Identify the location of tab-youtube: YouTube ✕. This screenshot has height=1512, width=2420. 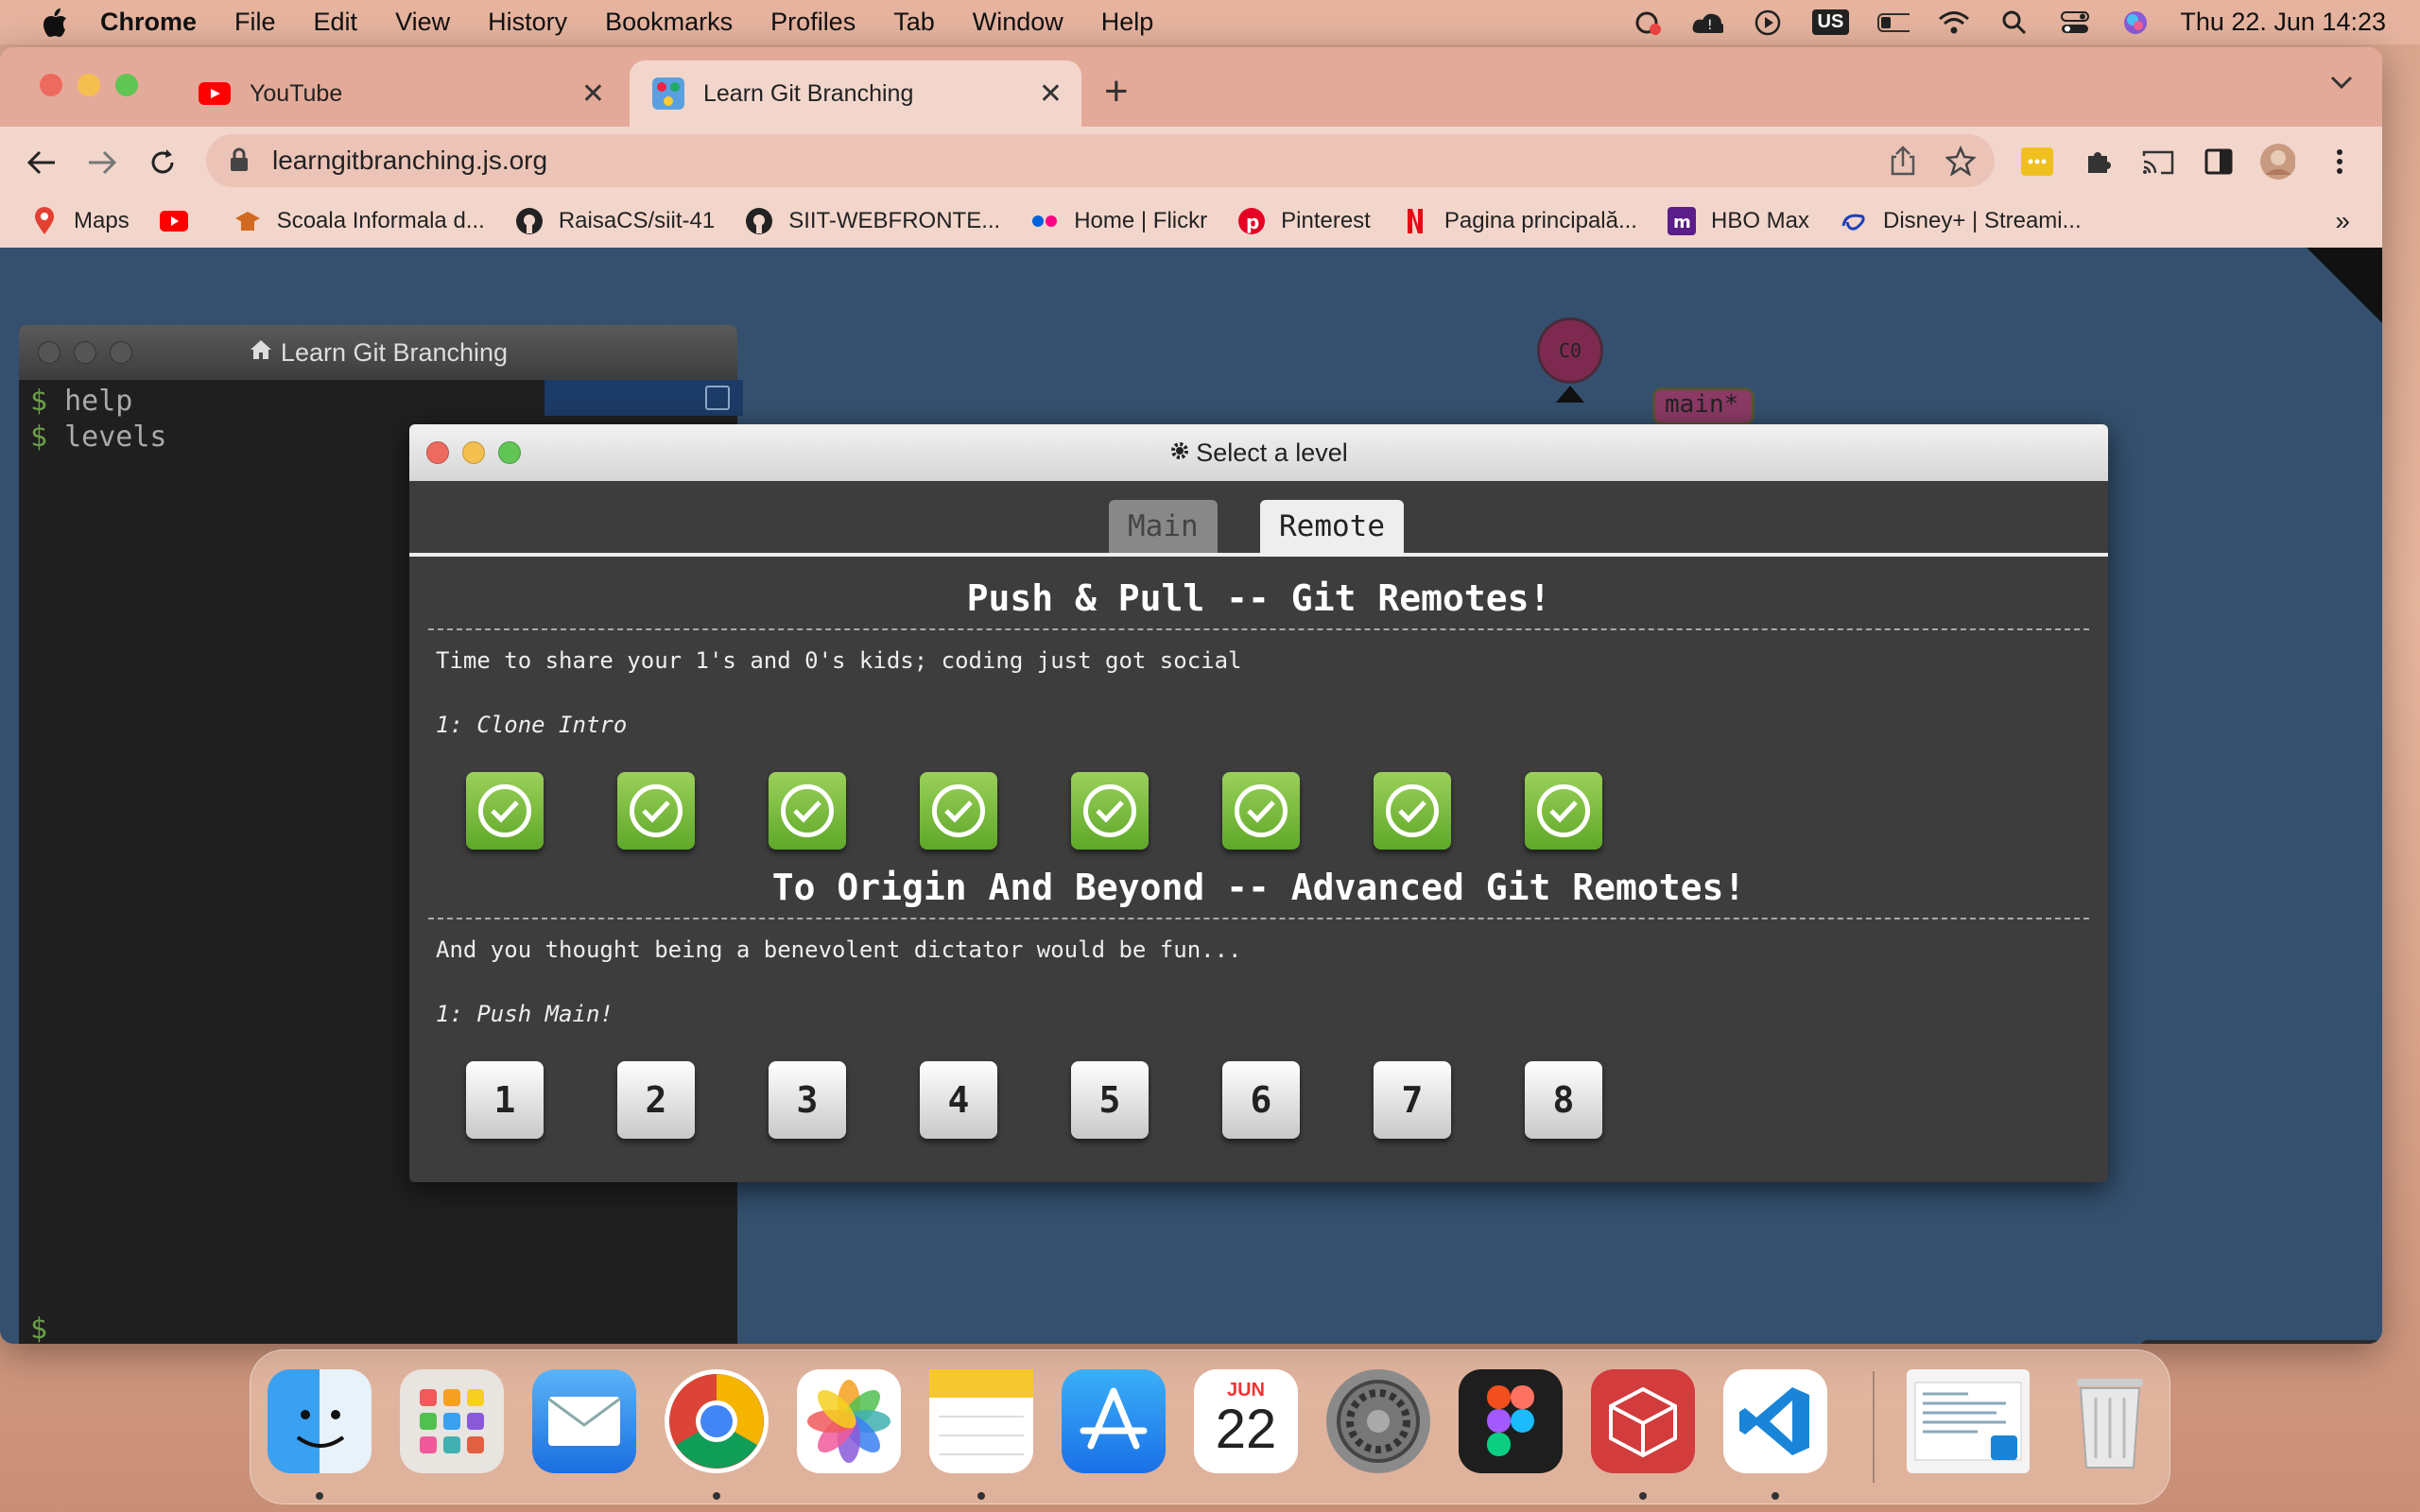
(400, 93).